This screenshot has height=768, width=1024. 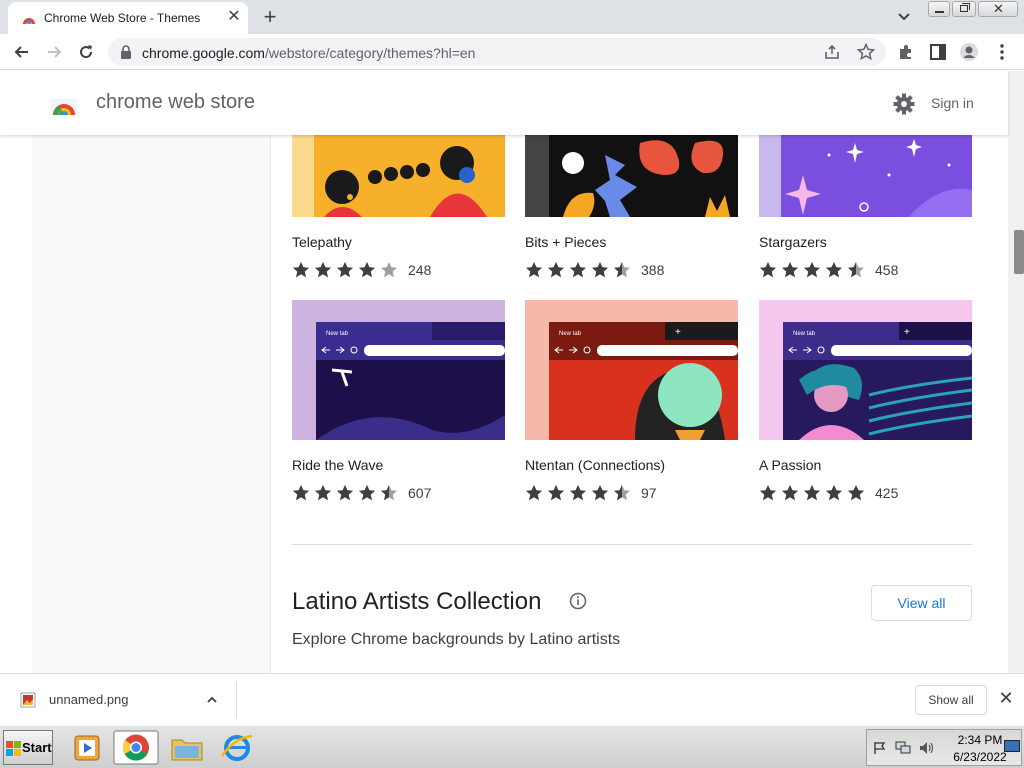 What do you see at coordinates (880, 748) in the screenshot?
I see `flag-icon` at bounding box center [880, 748].